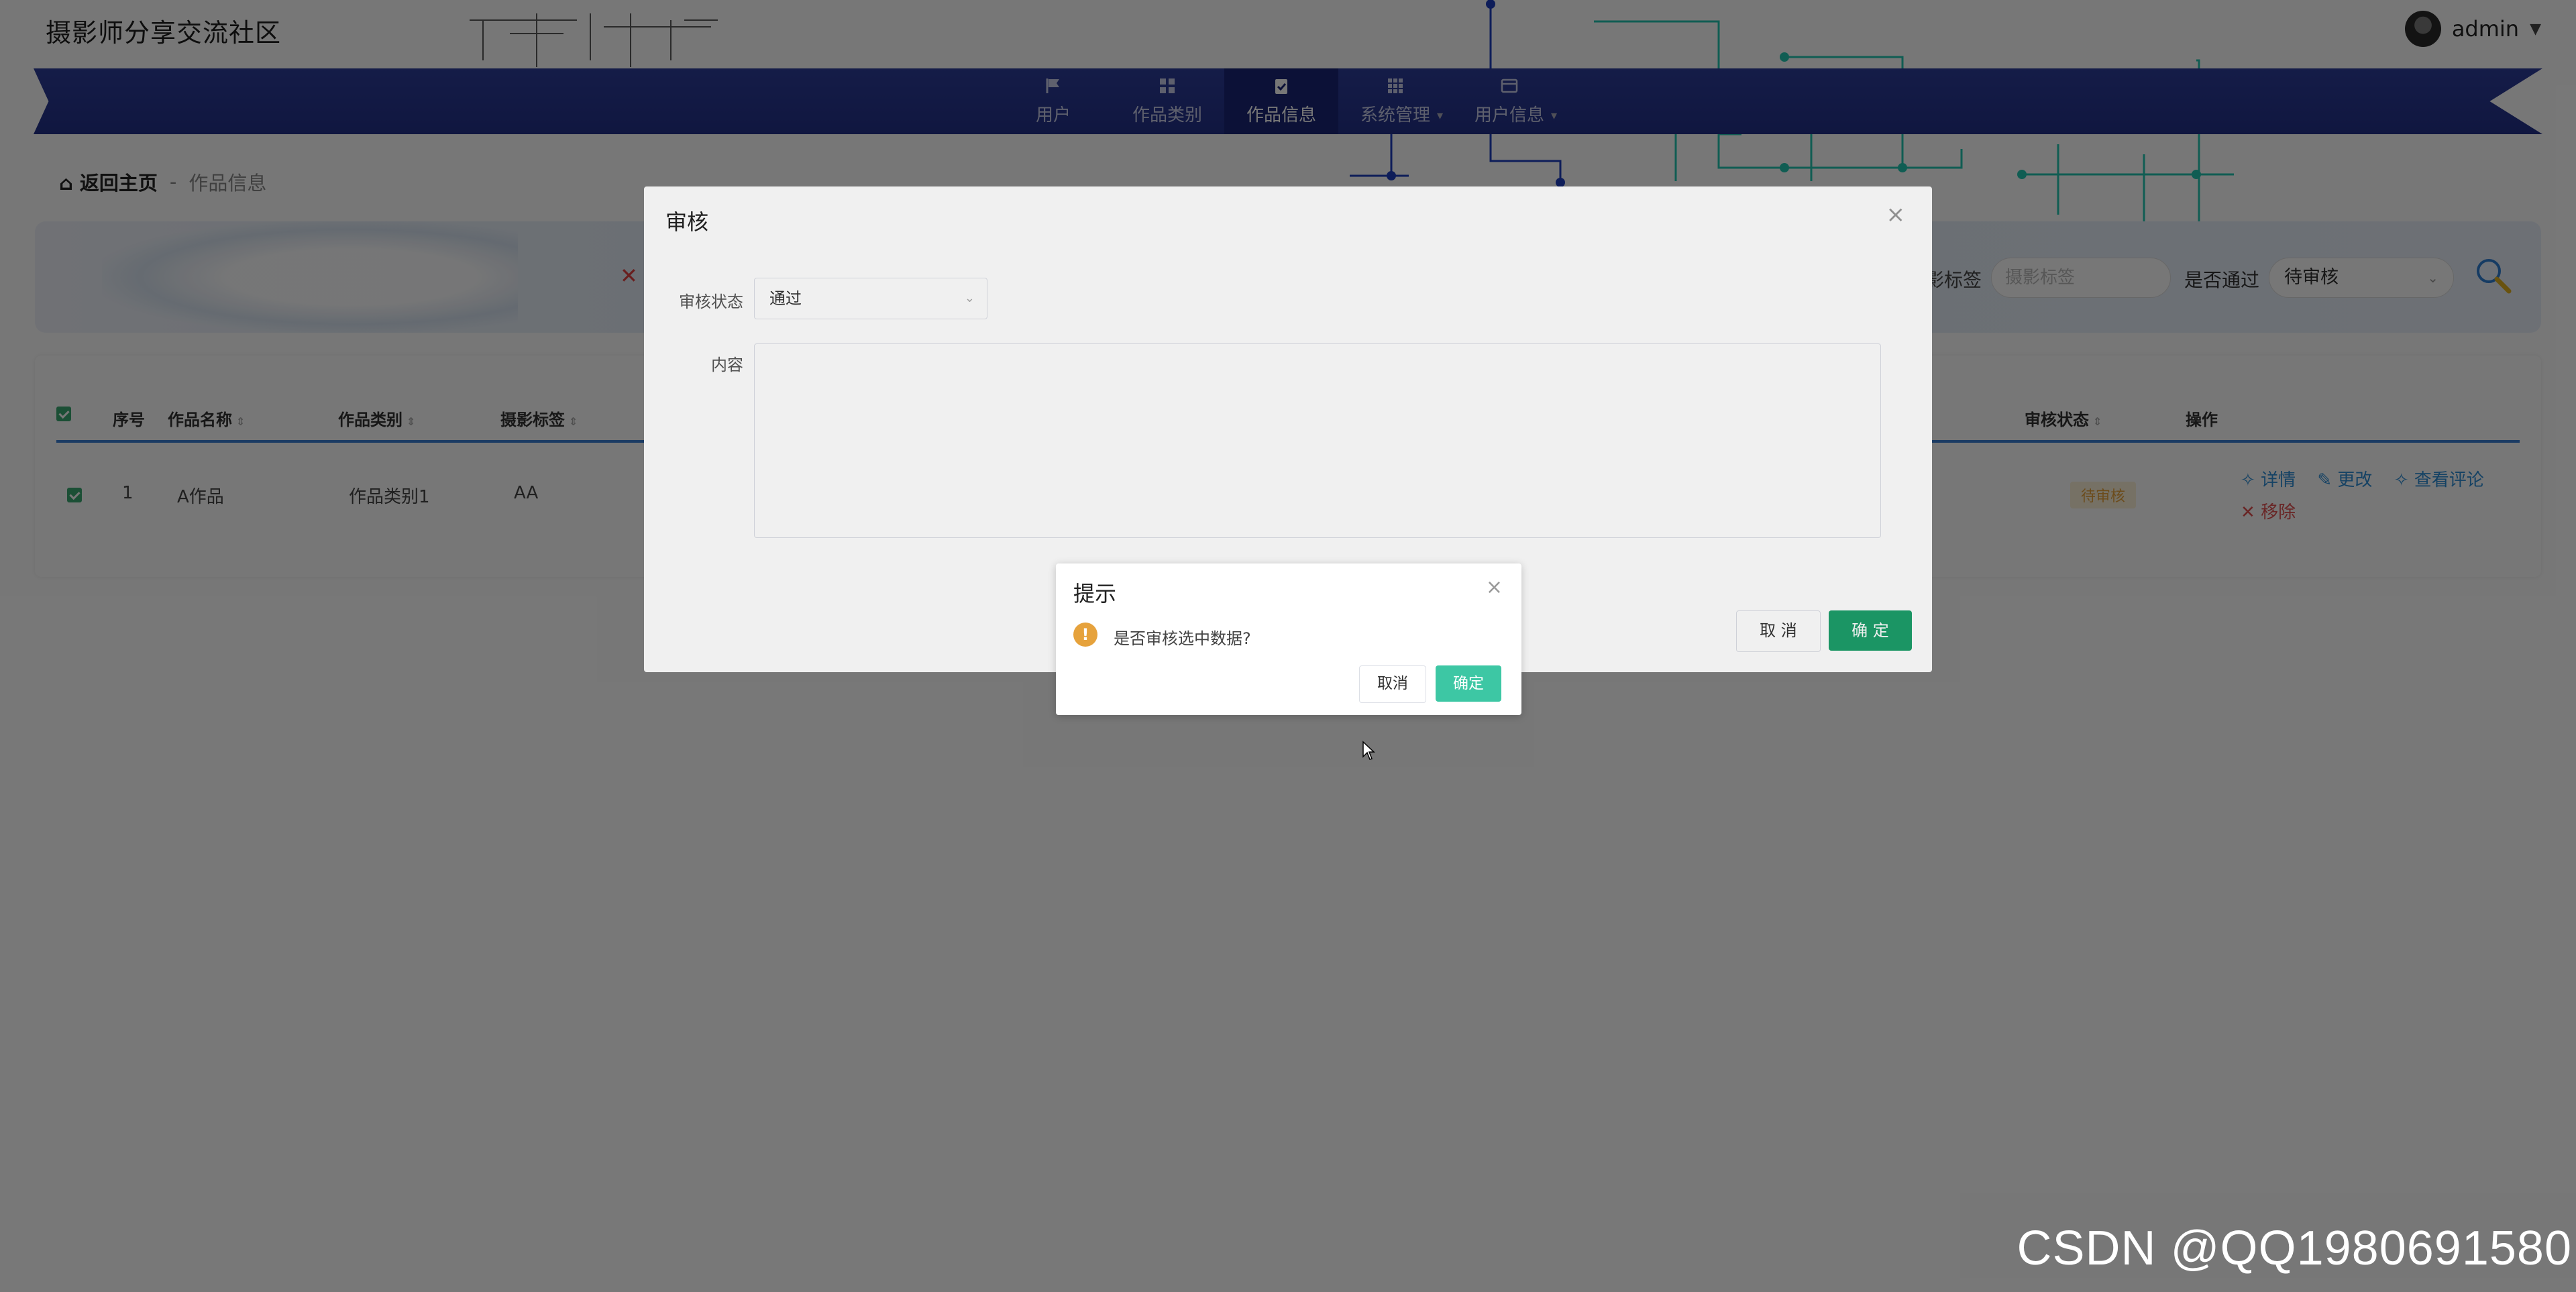  I want to click on cancel-button: 取消, so click(1392, 684).